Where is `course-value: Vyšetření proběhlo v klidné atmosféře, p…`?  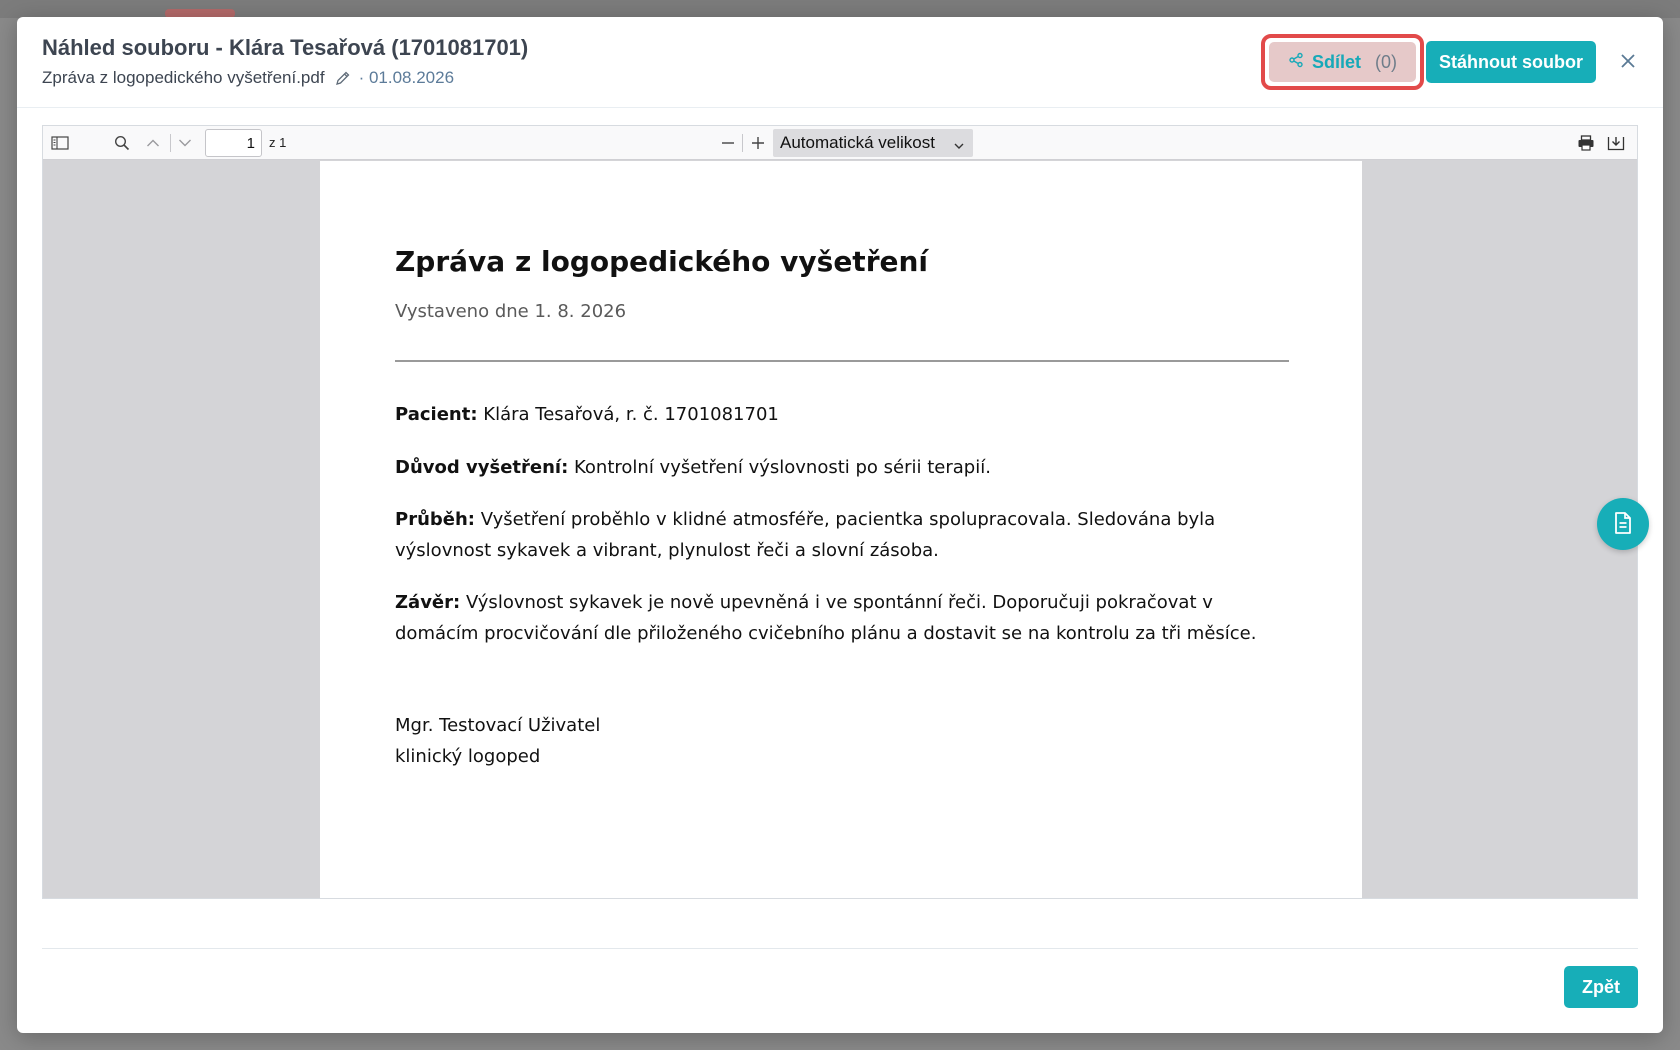
course-value: Vyšetření proběhlo v klidné atmosféře, p… is located at coordinates (805, 535).